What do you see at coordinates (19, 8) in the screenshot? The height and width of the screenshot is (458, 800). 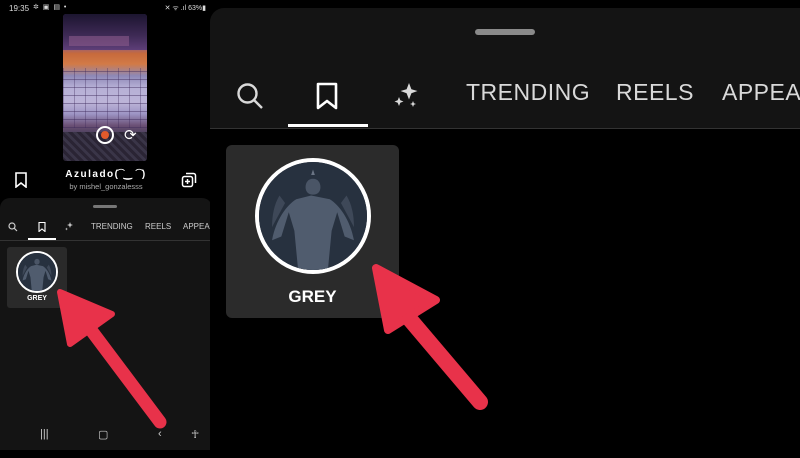 I see `status-time: 19:35` at bounding box center [19, 8].